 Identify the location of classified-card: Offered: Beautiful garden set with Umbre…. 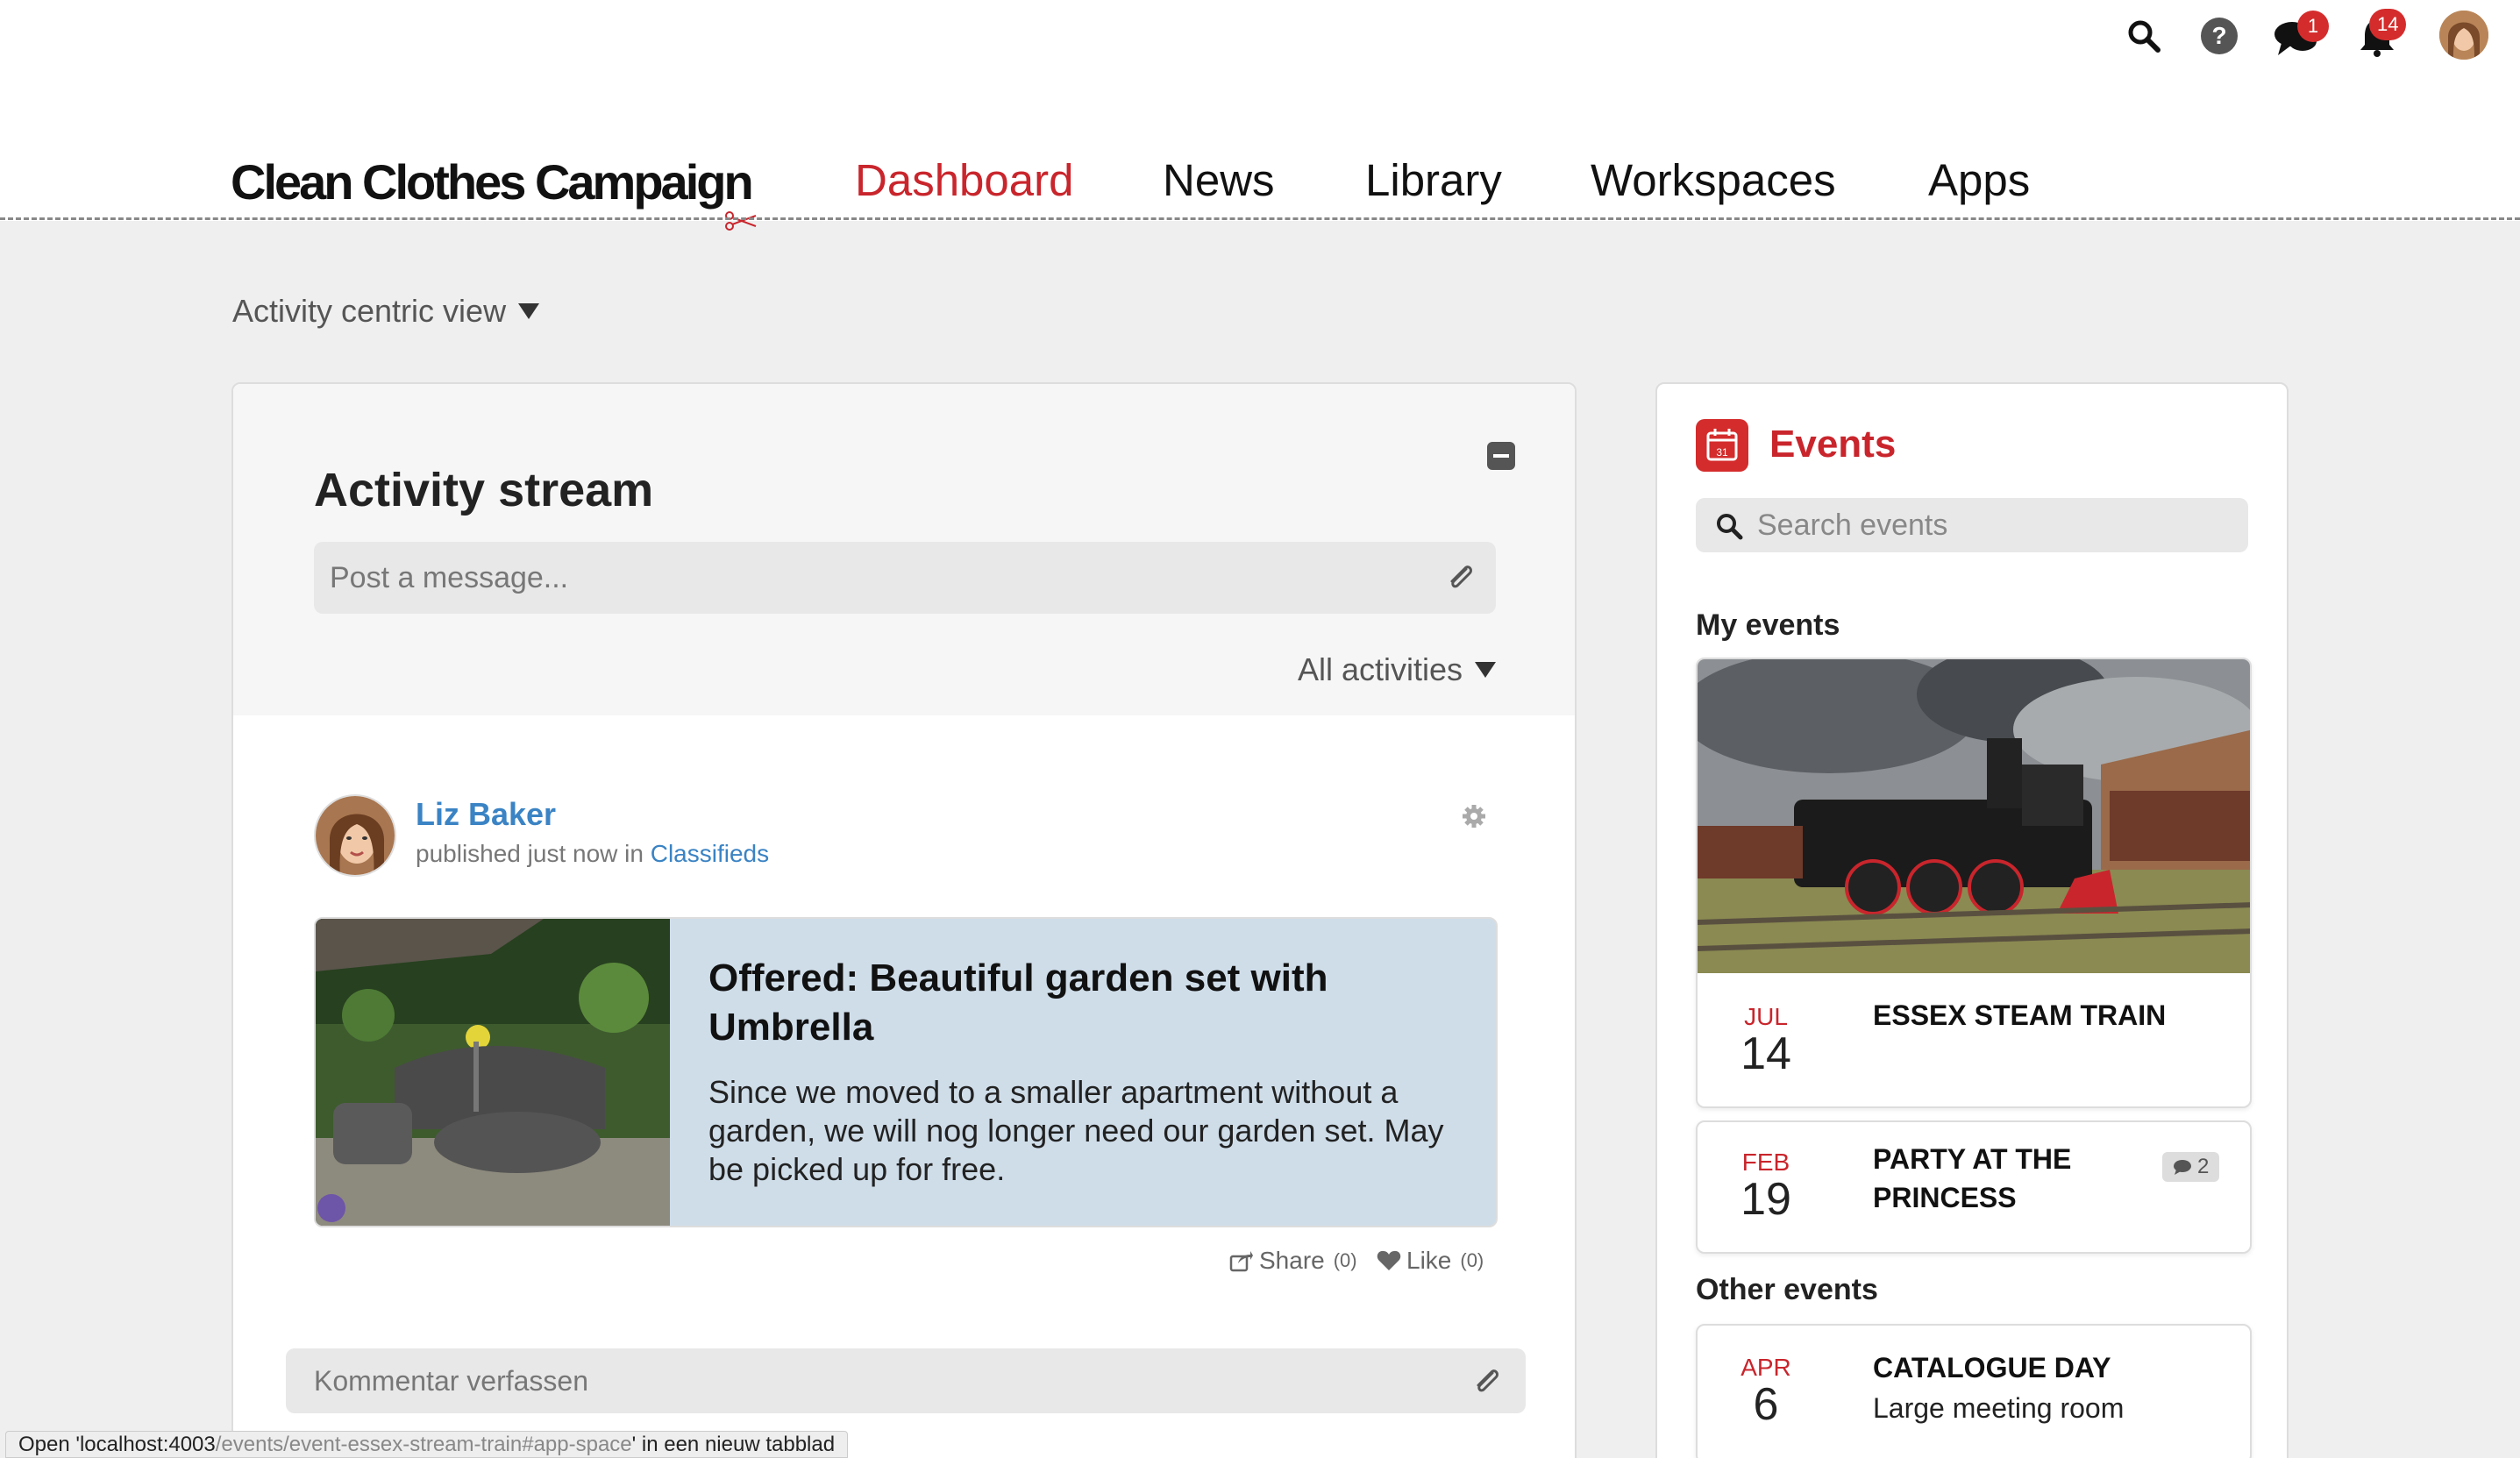
(906, 1072).